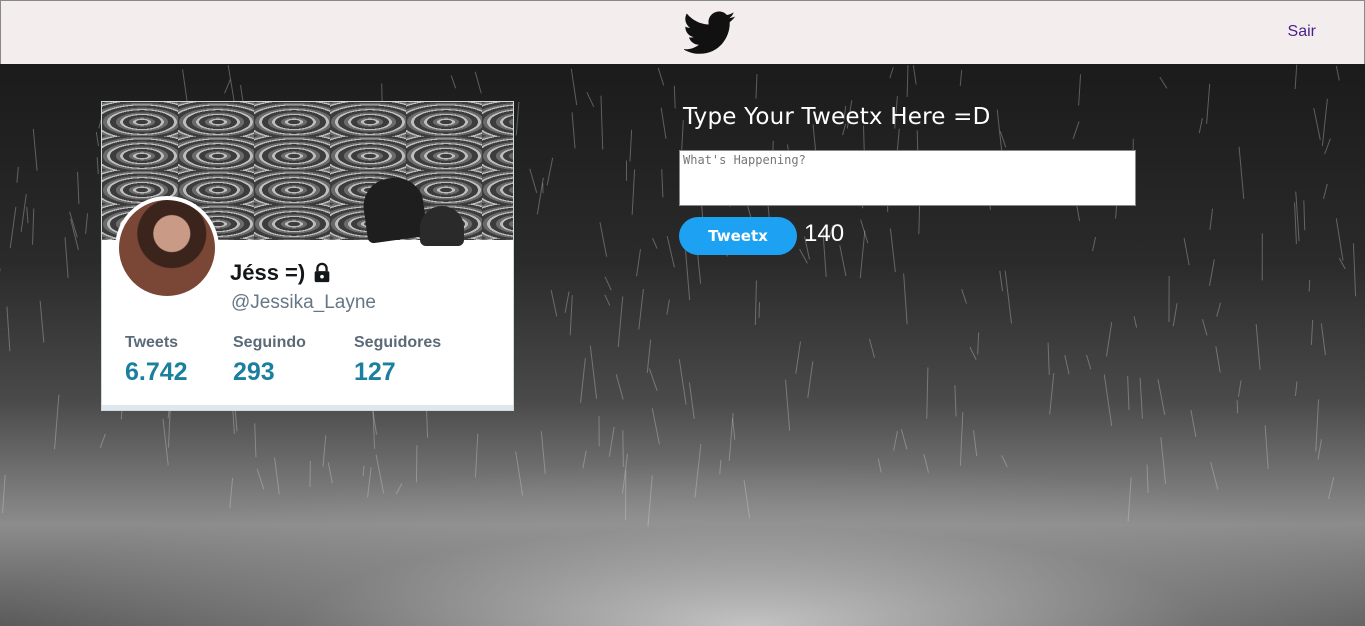 The width and height of the screenshot is (1365, 626). I want to click on tweet-input, so click(907, 178).